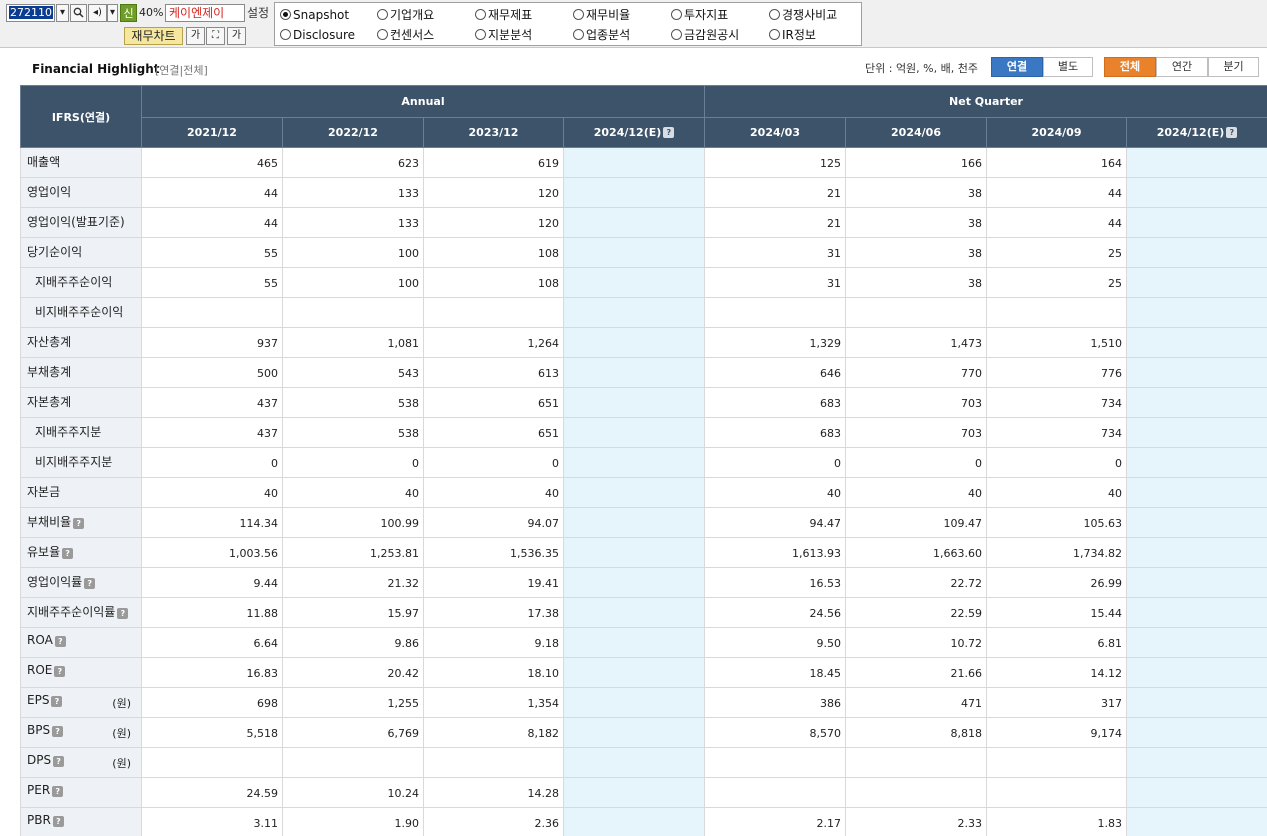 The image size is (1267, 836). I want to click on menu-option: 컨센서스, so click(405, 35).